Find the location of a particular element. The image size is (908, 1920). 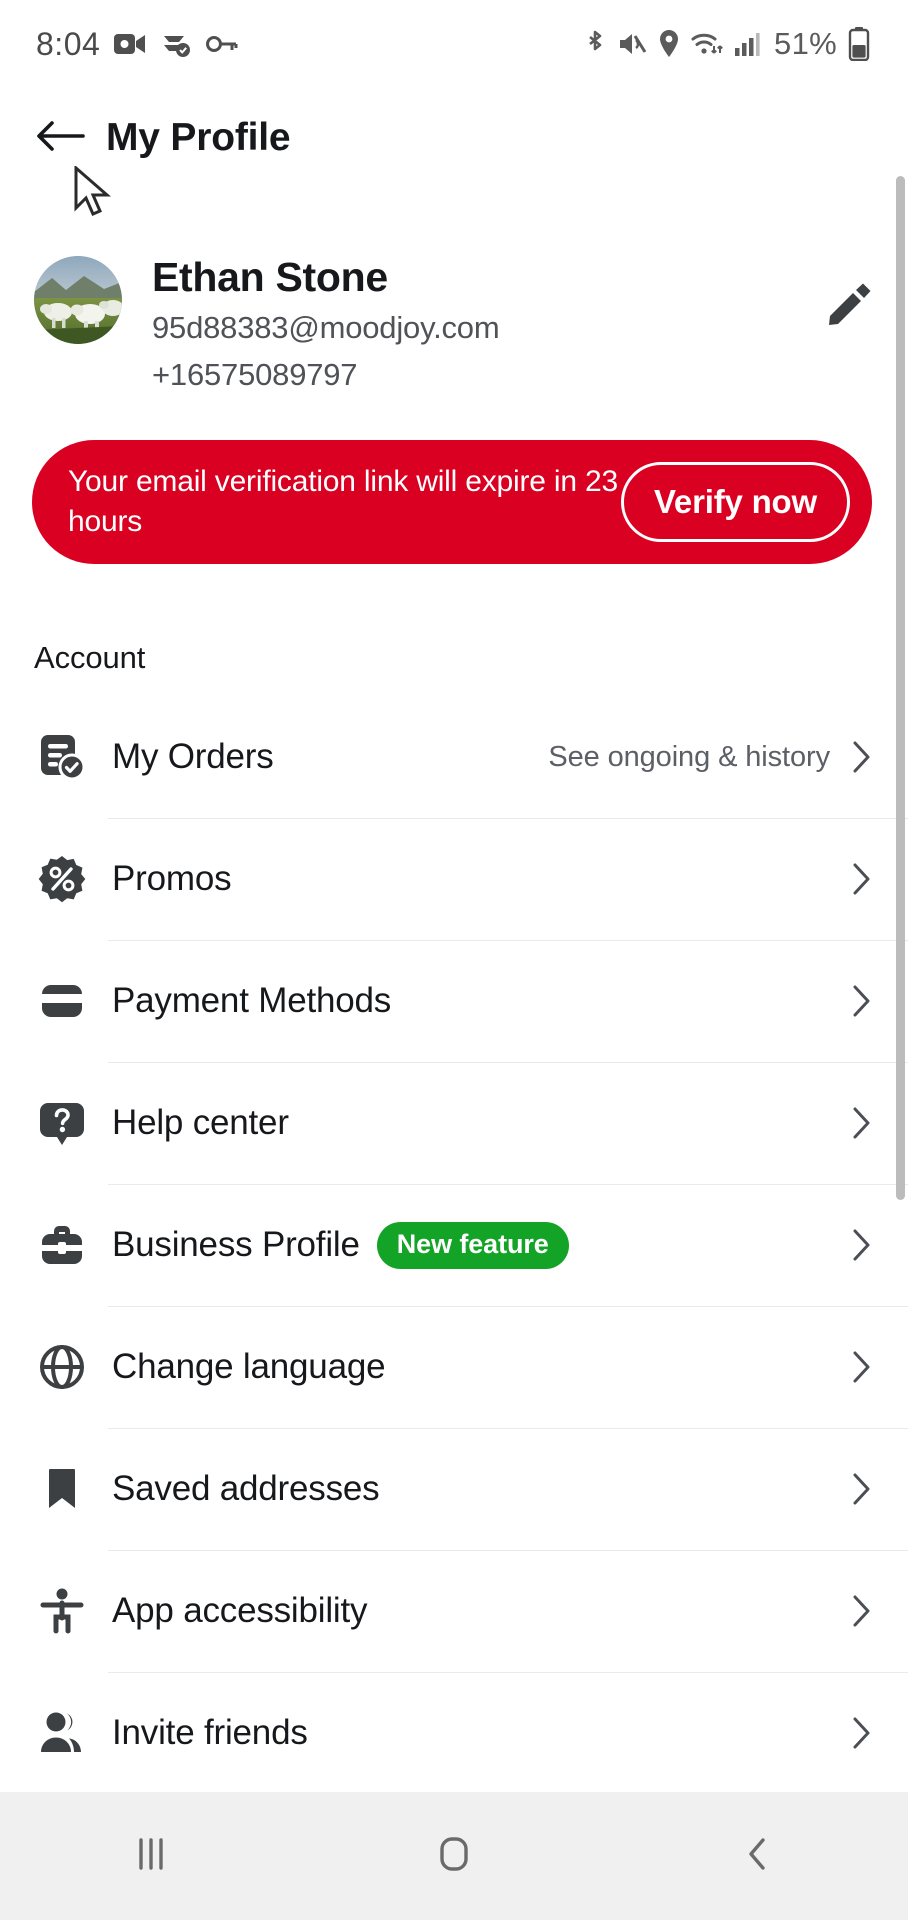

status-bar: 8:04 51% is located at coordinates (454, 44).